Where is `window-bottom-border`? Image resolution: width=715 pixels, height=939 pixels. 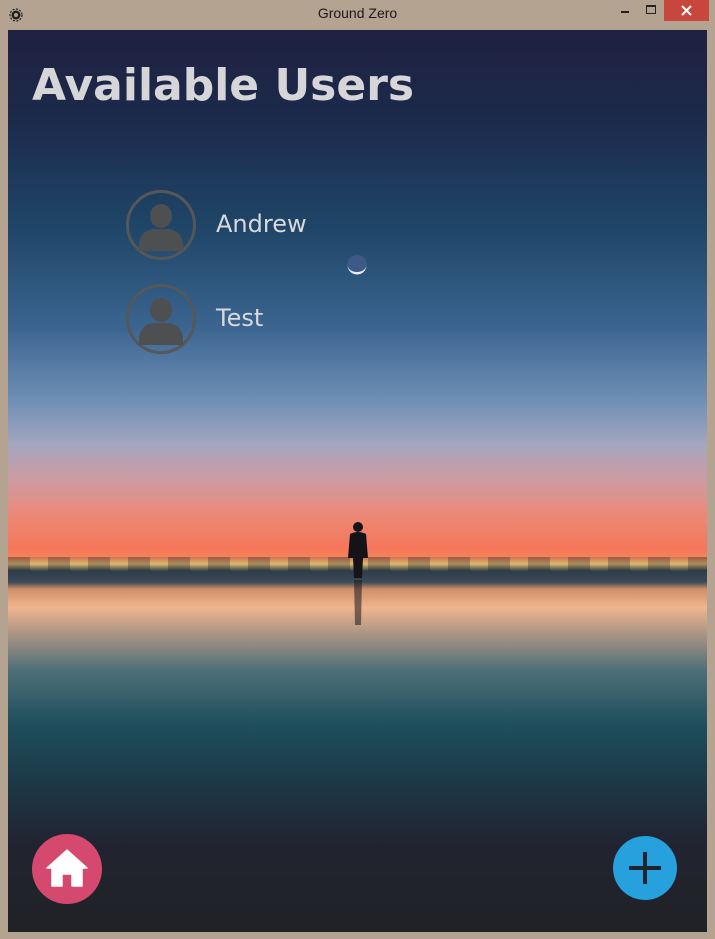 window-bottom-border is located at coordinates (357, 935).